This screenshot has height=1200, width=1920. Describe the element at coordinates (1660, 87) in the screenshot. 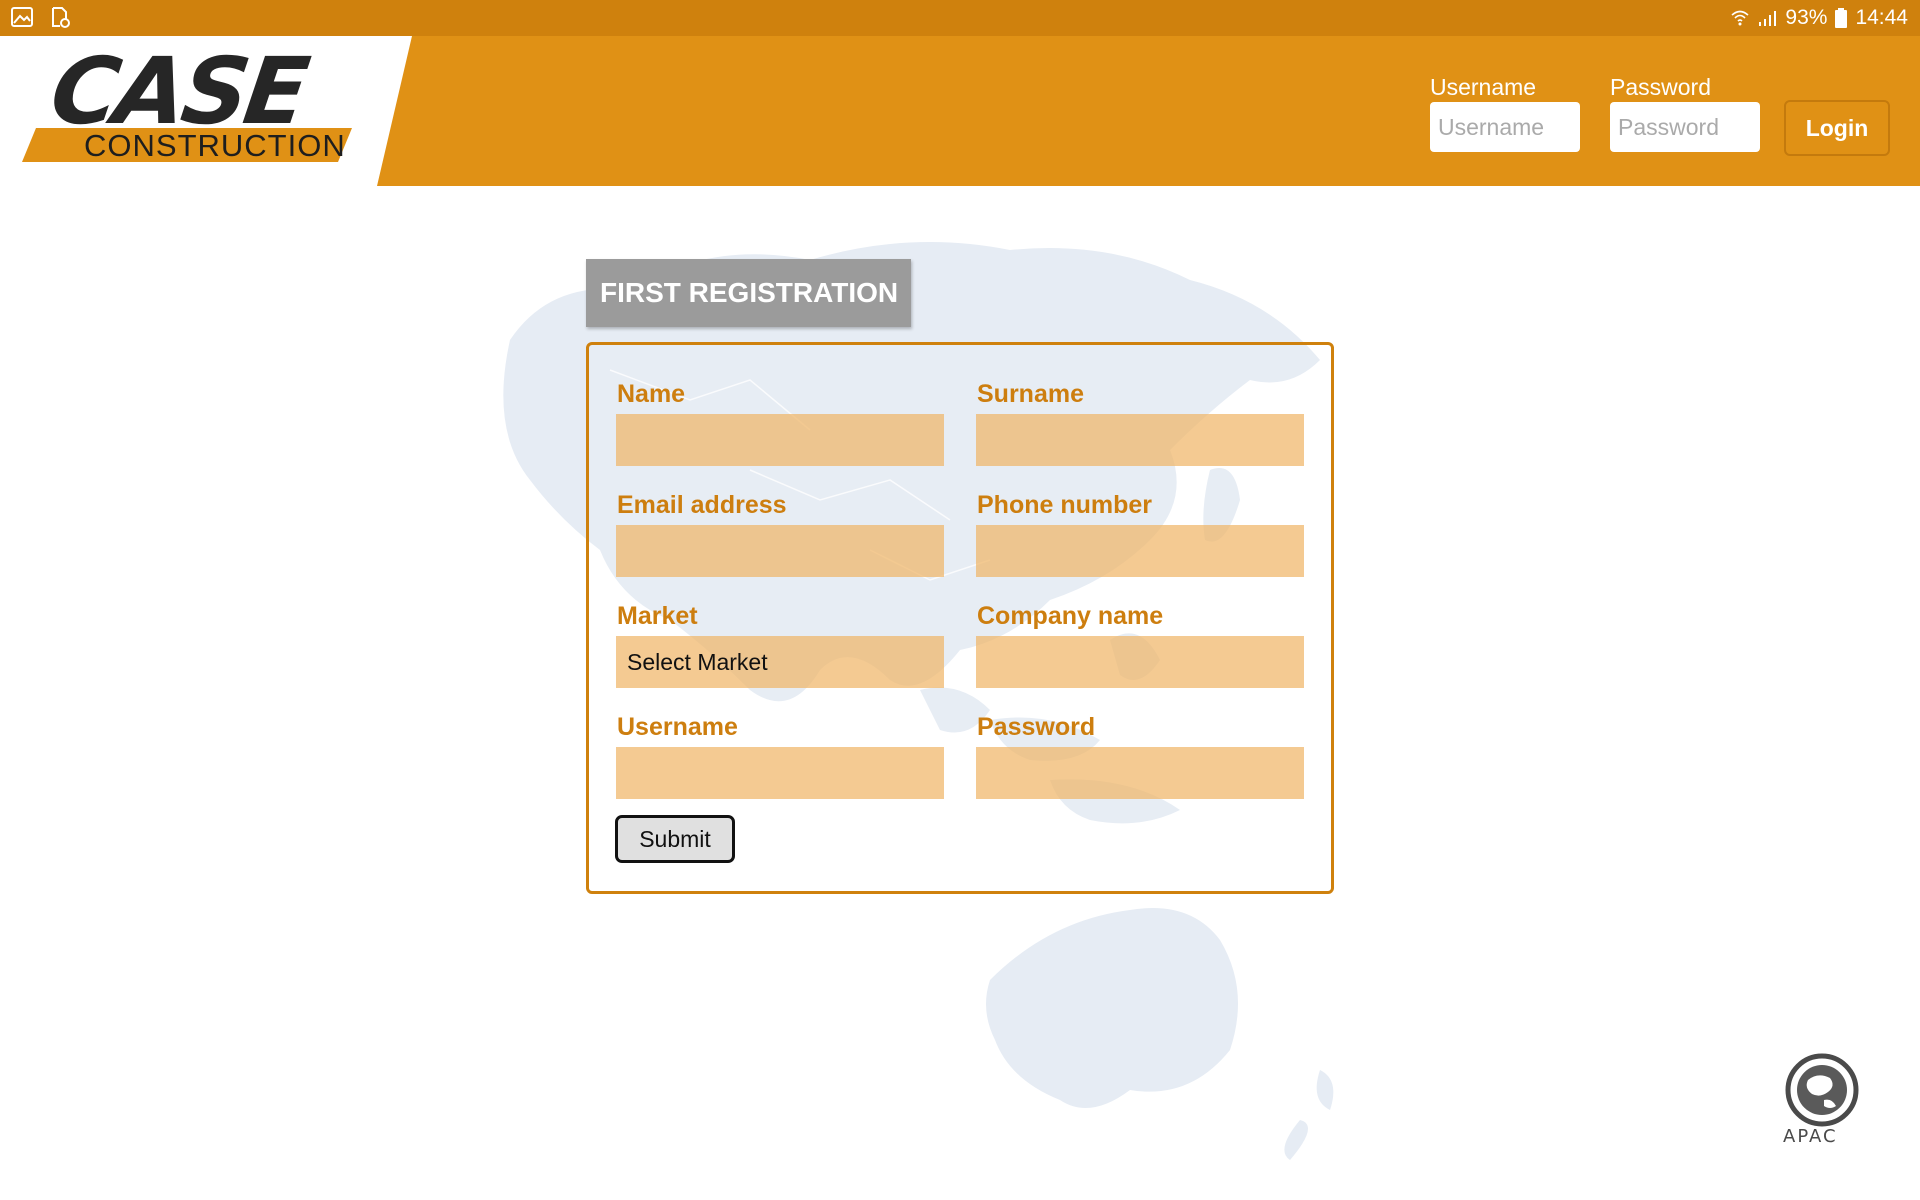

I see `header-password-label: Password` at that location.